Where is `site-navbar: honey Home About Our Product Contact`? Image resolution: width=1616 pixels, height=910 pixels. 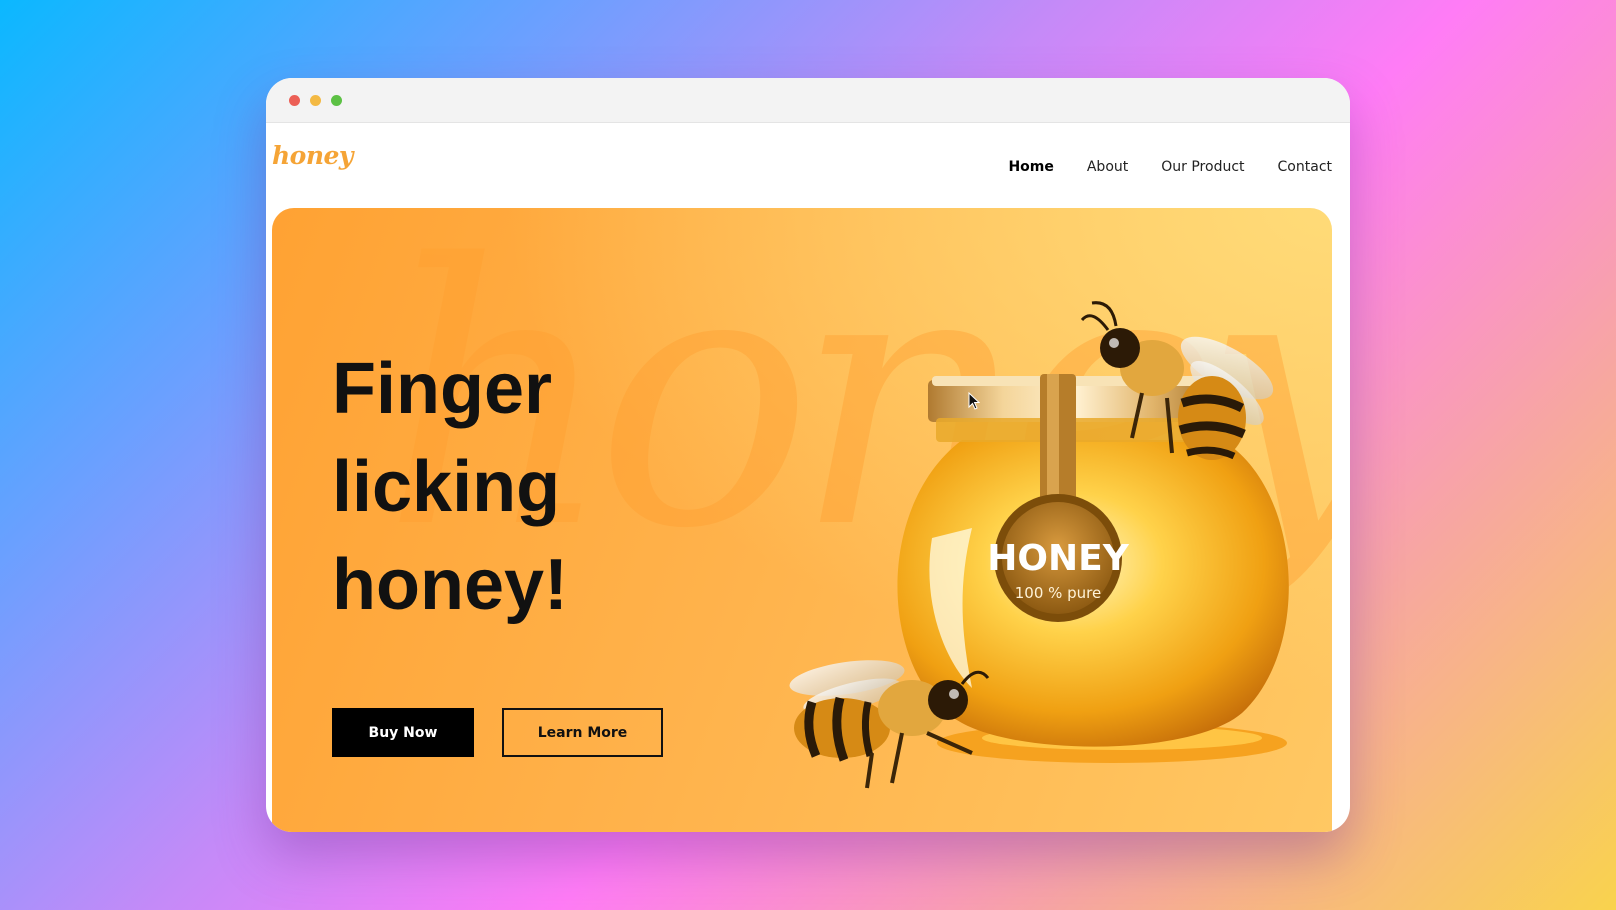
site-navbar: honey Home About Our Product Contact is located at coordinates (808, 164).